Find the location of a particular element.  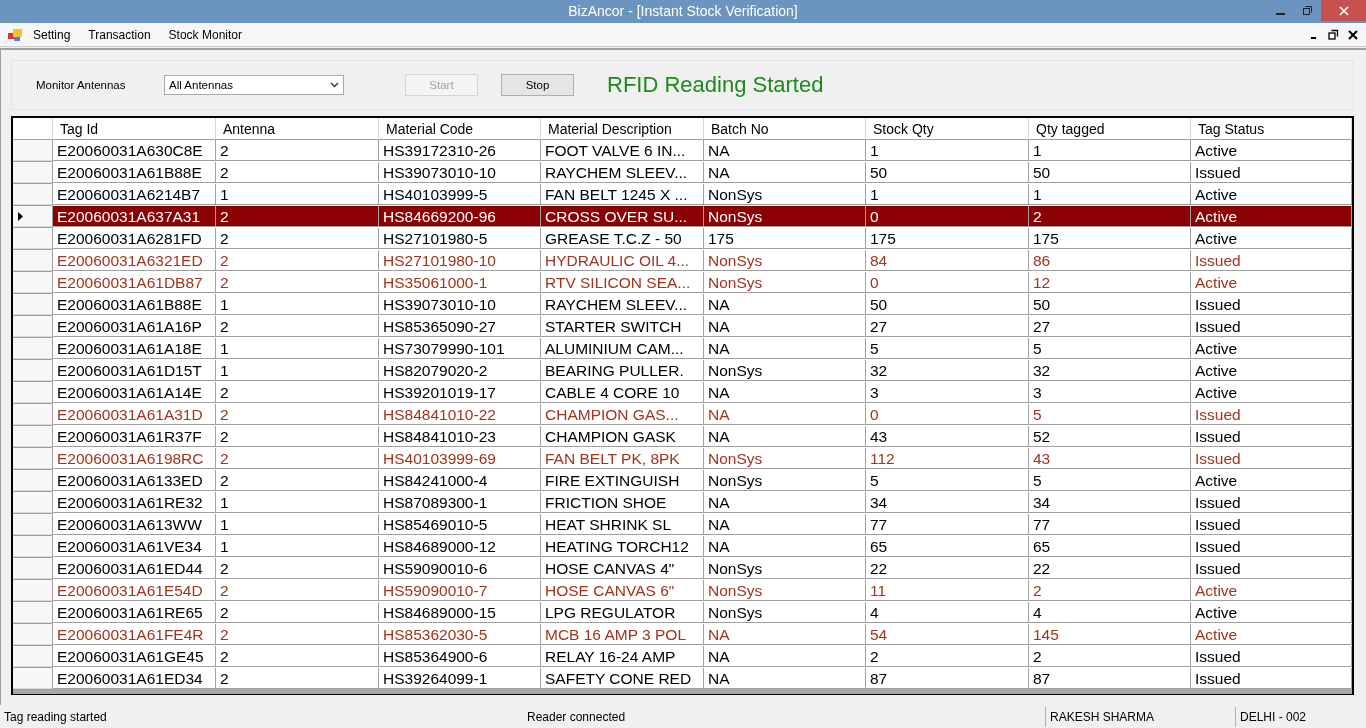

table-cell: 4 is located at coordinates (1110, 612).